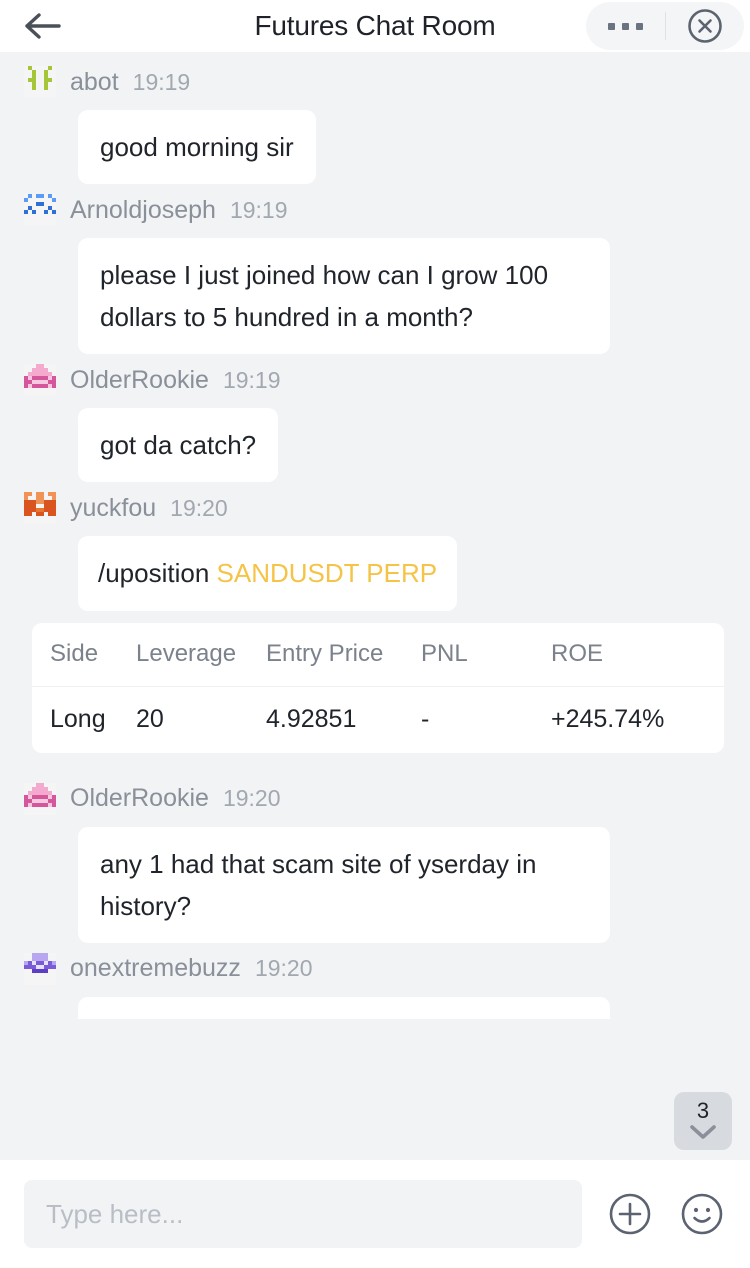 This screenshot has width=750, height=1268. What do you see at coordinates (40, 968) in the screenshot?
I see `avatar-onextremebuzz` at bounding box center [40, 968].